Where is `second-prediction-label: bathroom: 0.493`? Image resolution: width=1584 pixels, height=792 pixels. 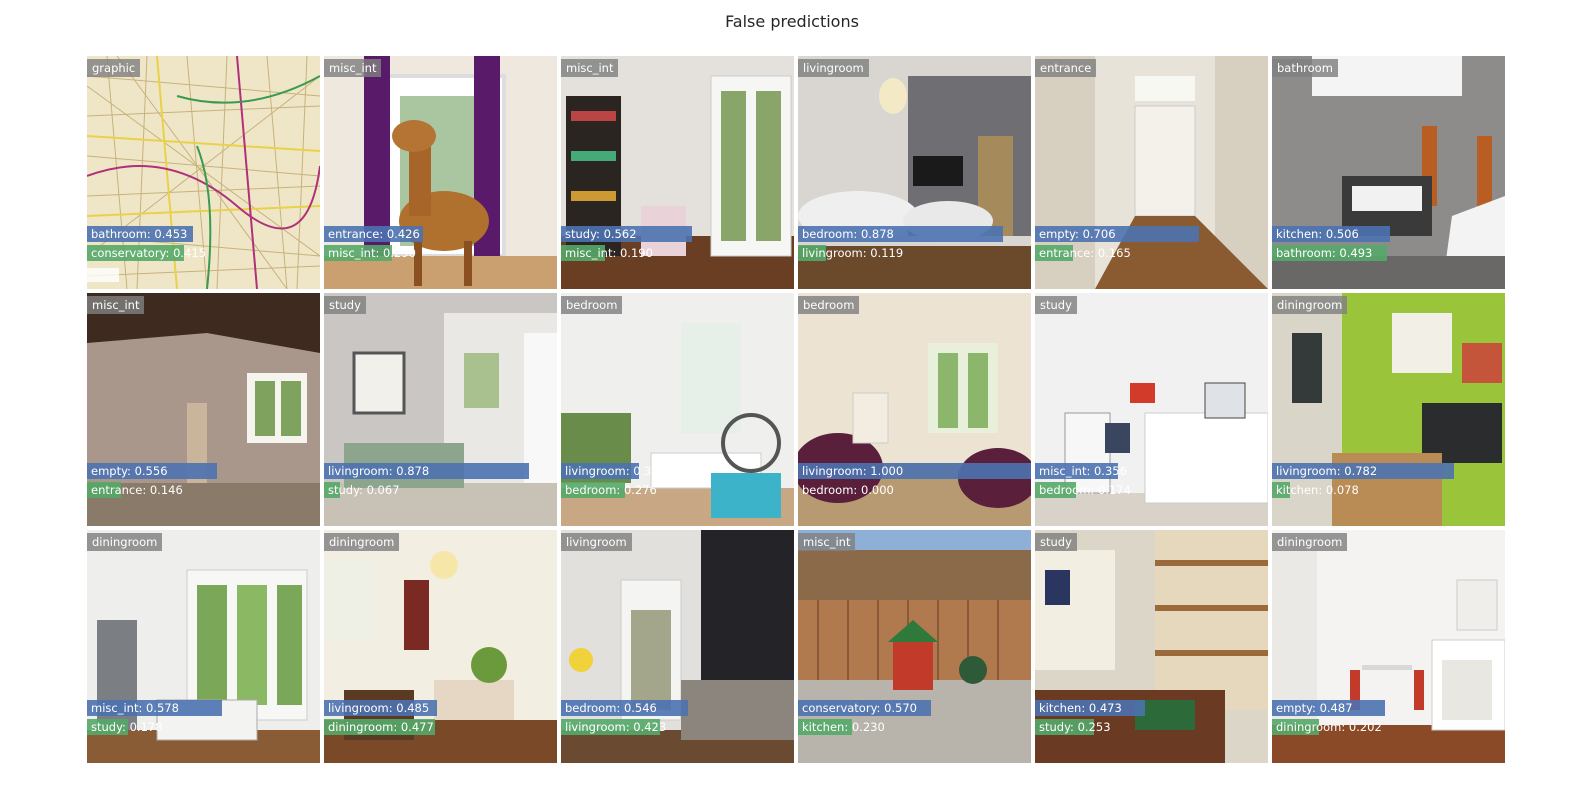
second-prediction-label: bathroom: 0.493 is located at coordinates (1324, 253).